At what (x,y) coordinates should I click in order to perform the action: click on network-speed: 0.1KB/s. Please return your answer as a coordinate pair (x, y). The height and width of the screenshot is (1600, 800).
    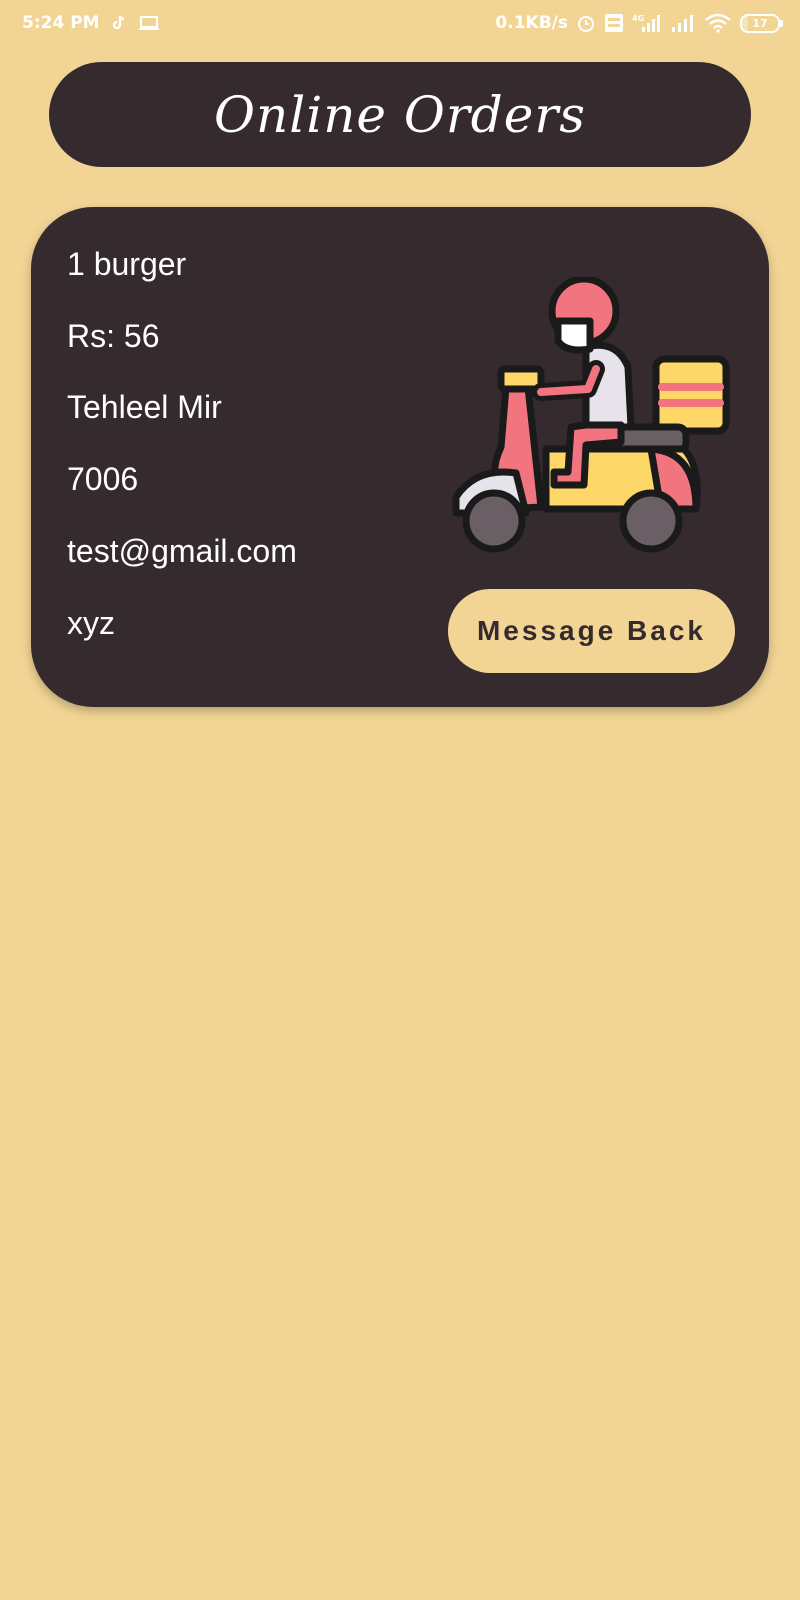
    Looking at the image, I should click on (531, 23).